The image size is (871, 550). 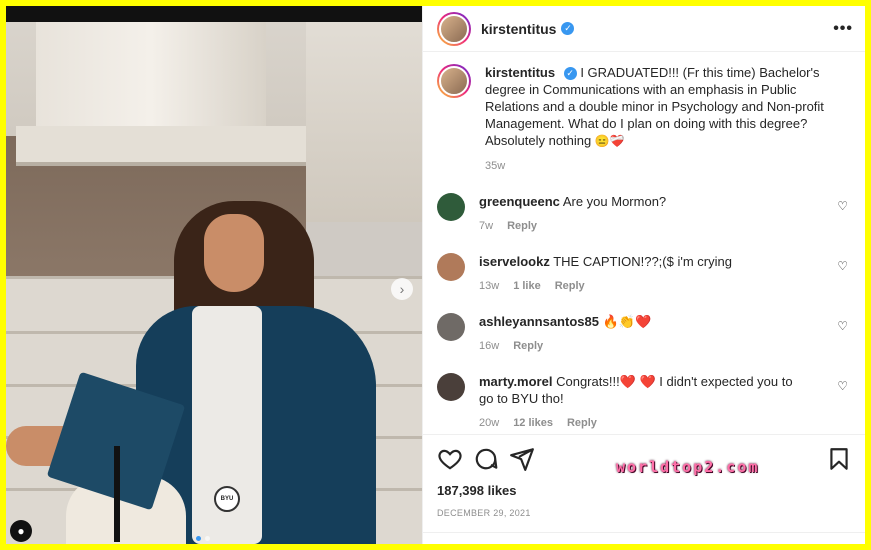 I want to click on comment-username: greenqueenc, so click(x=519, y=201).